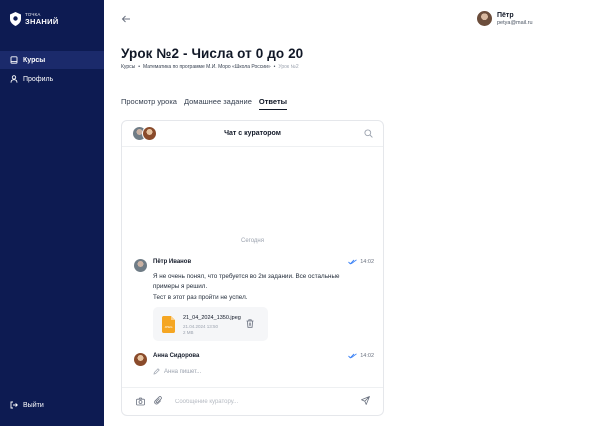 Image resolution: width=598 pixels, height=426 pixels. Describe the element at coordinates (156, 371) in the screenshot. I see `pencil-icon` at that location.